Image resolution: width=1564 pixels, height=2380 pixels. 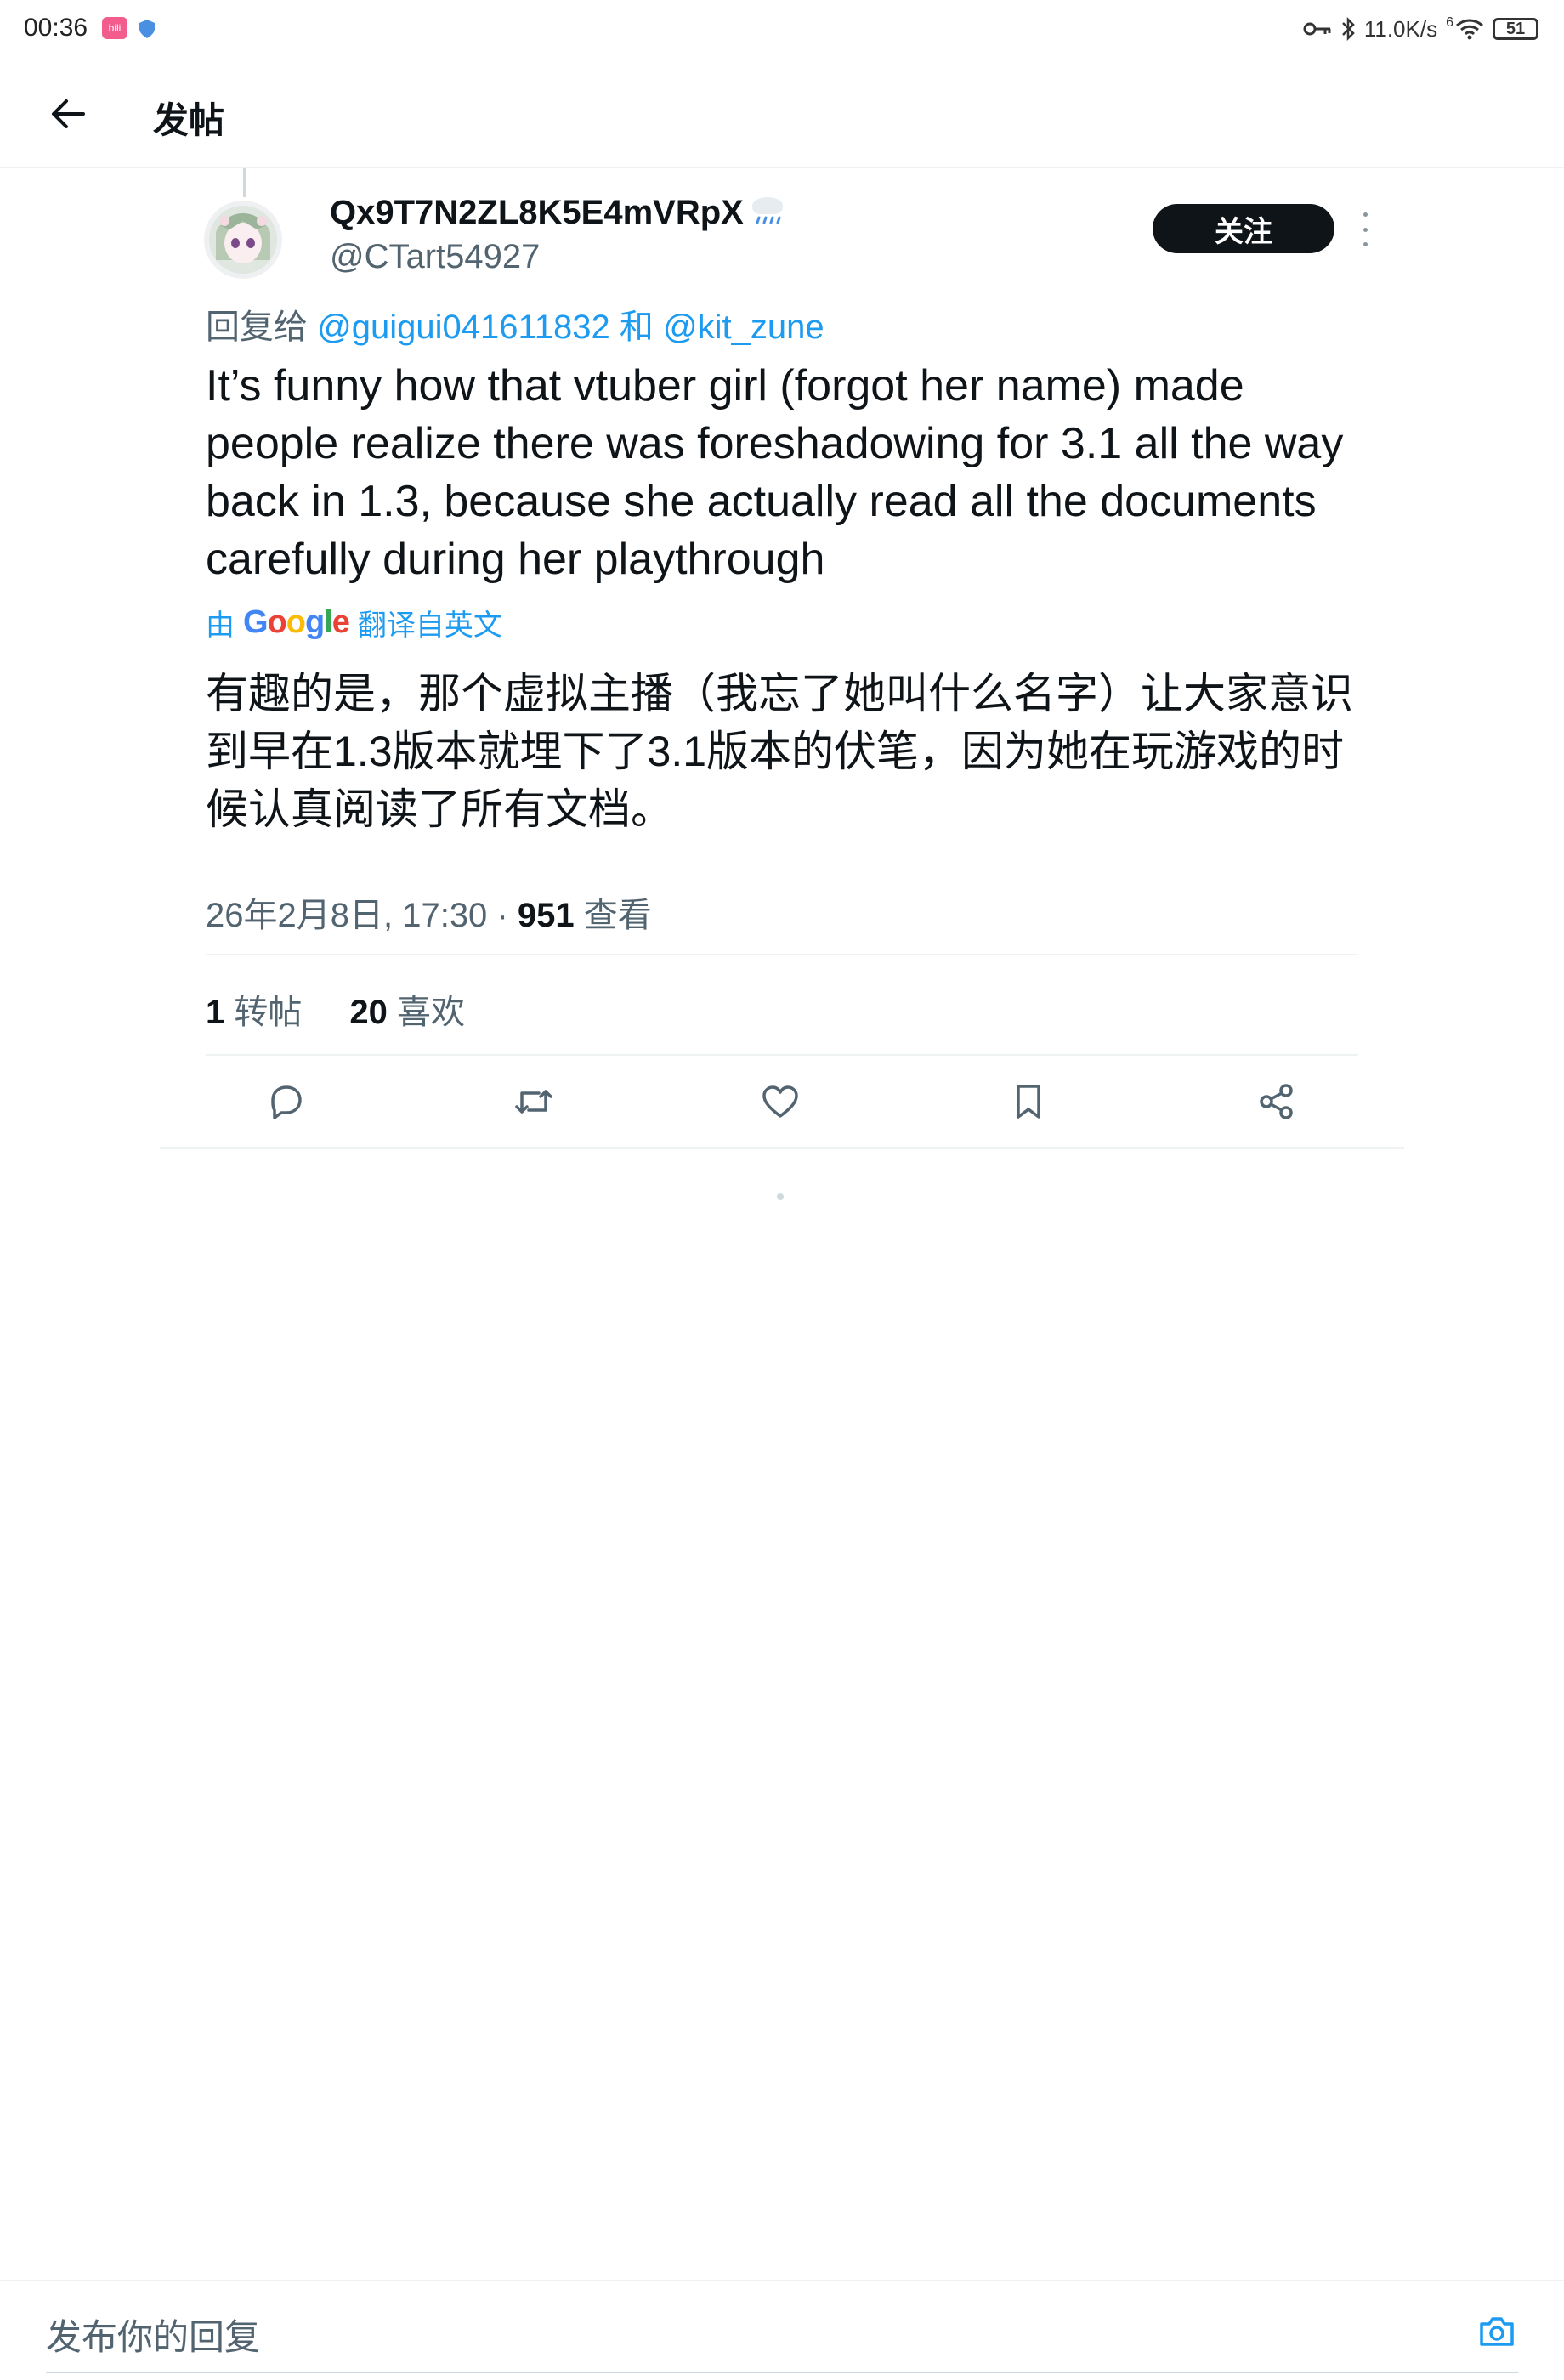 What do you see at coordinates (257, 327) in the screenshot?
I see `reply-to-prefix: 回复给` at bounding box center [257, 327].